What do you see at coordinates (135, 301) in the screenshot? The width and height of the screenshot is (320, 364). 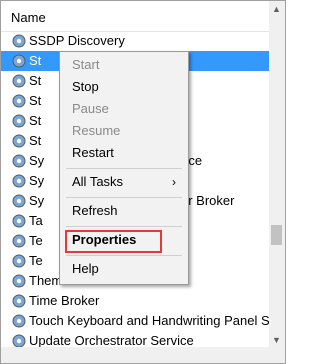 I see `service-row: Time Broker` at bounding box center [135, 301].